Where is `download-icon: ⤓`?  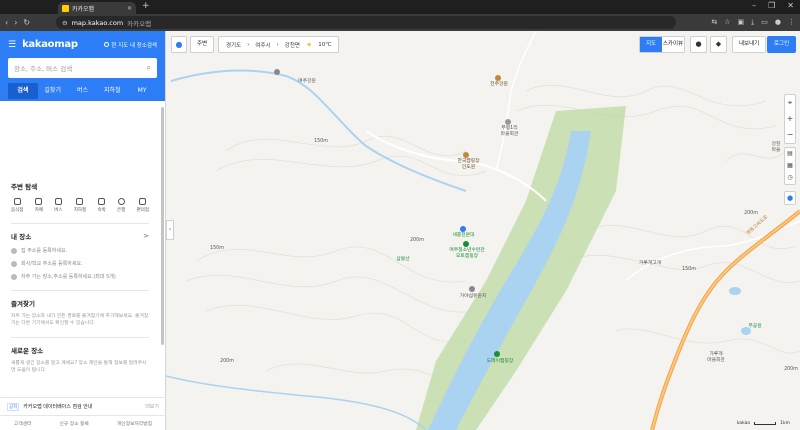 download-icon: ⤓ is located at coordinates (752, 22).